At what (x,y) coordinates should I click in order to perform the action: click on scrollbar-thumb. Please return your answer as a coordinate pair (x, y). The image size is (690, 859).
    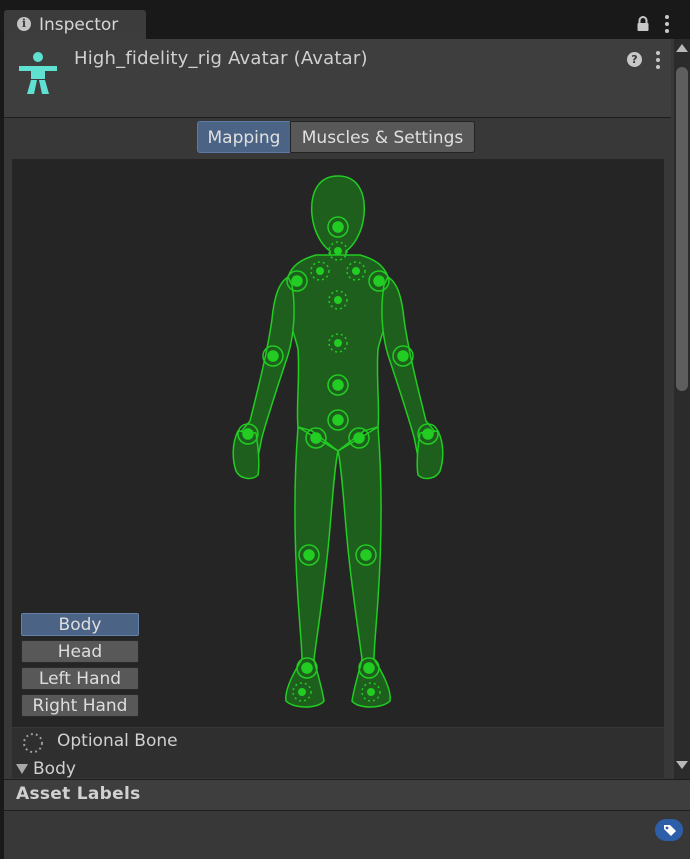
    Looking at the image, I should click on (682, 229).